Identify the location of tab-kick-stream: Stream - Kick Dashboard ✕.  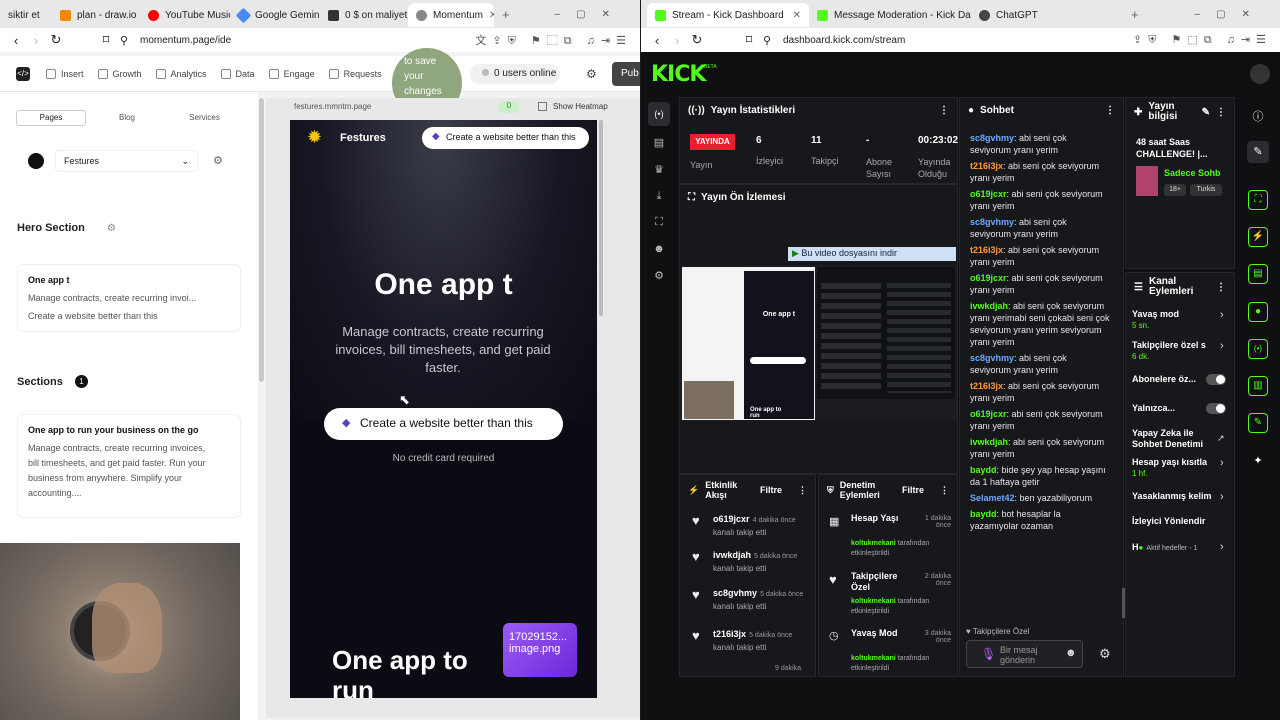
(728, 15).